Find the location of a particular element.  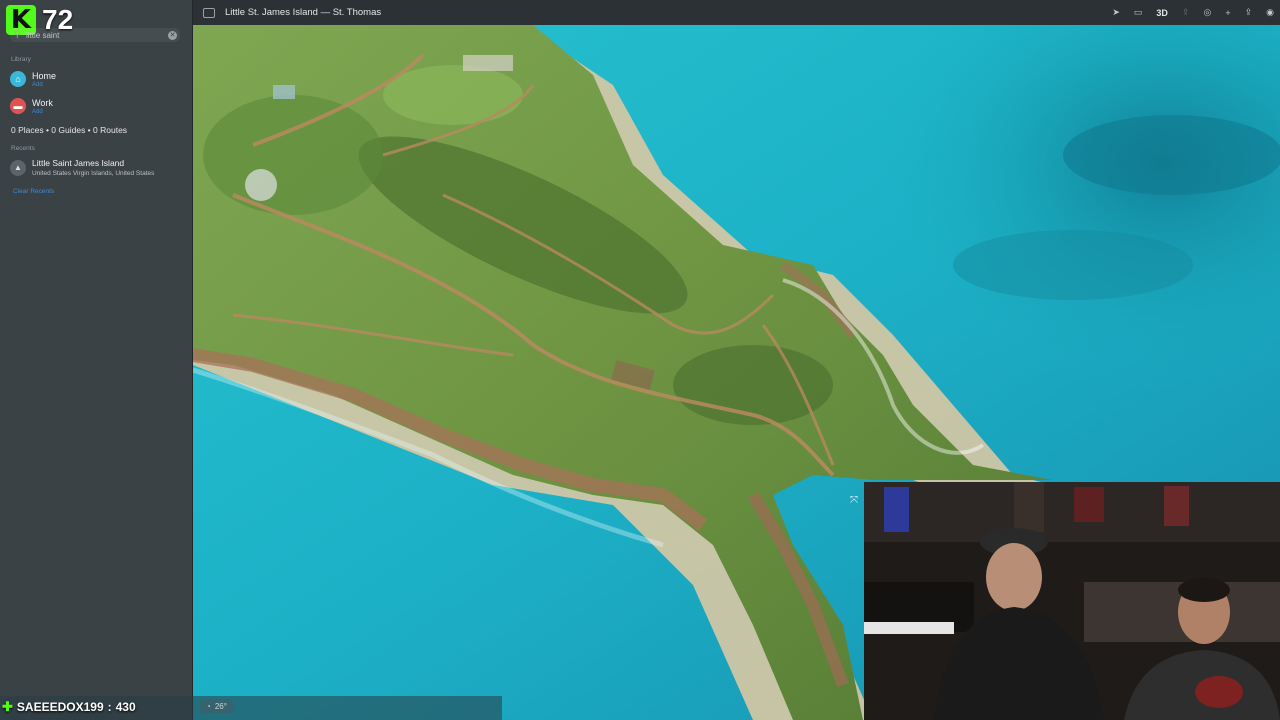

chat-value: 430 is located at coordinates (125, 707).